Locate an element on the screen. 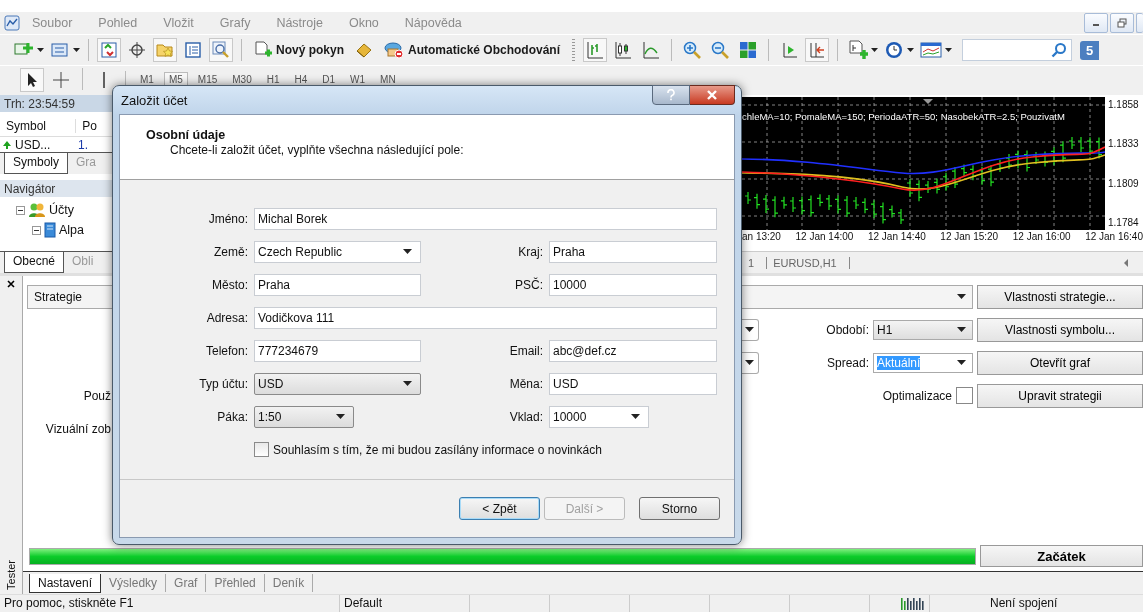  notification-badge: 5 is located at coordinates (1090, 50).